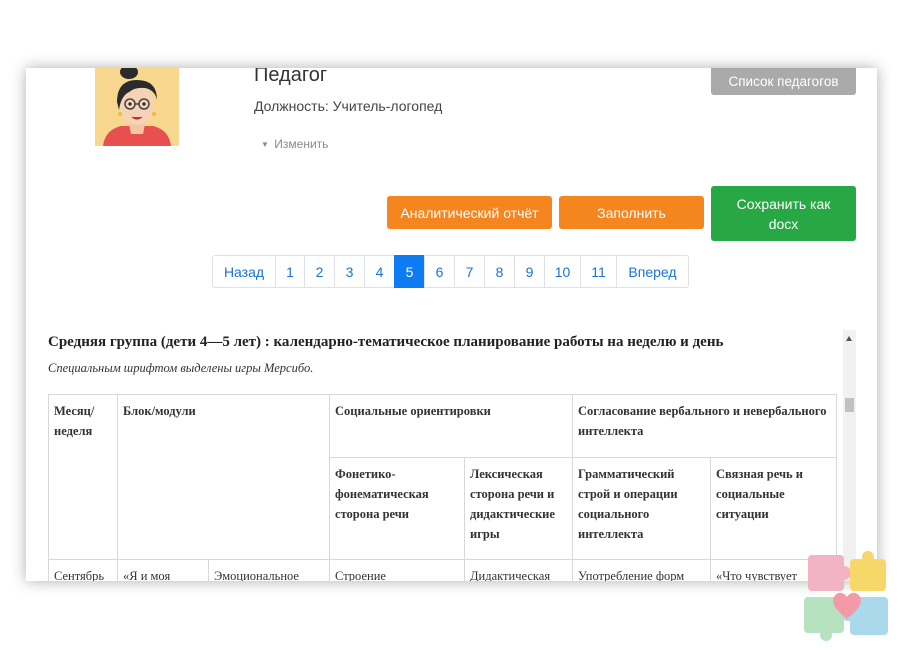  I want to click on analytic-report-button: Аналитический отчёт, so click(469, 212).